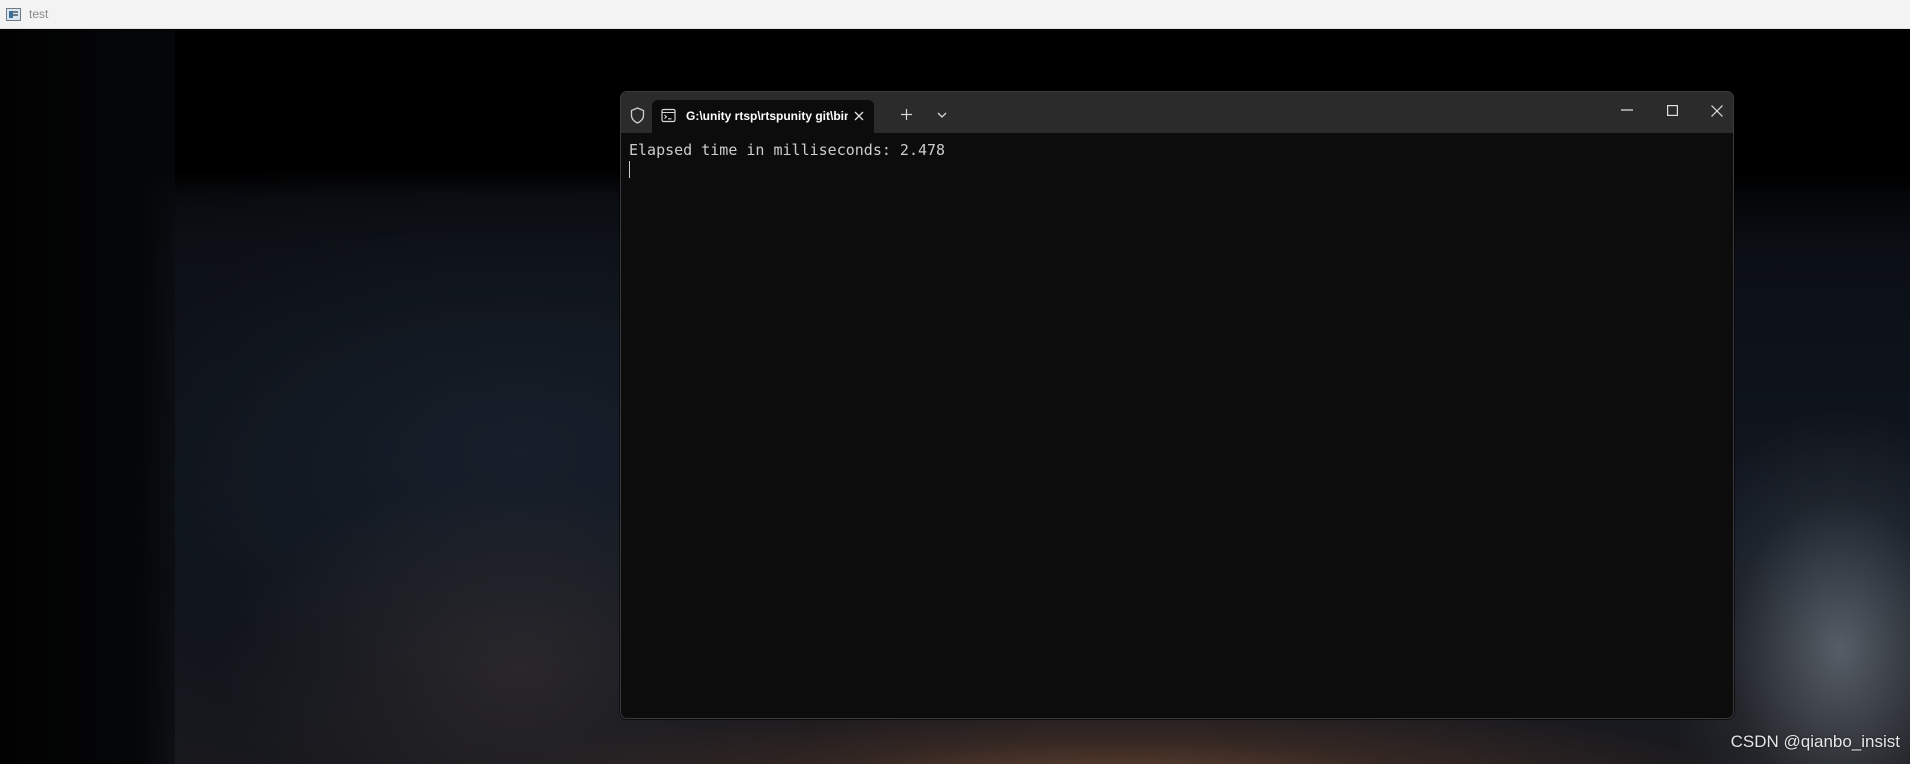 This screenshot has width=1910, height=764. Describe the element at coordinates (87, 396) in the screenshot. I see `video-left-region` at that location.